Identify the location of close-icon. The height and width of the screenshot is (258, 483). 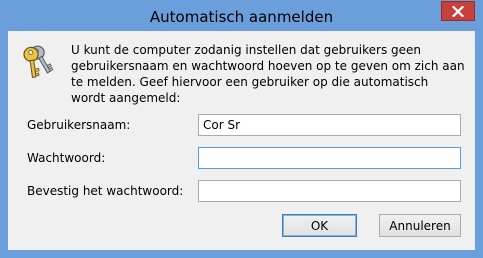
(458, 11).